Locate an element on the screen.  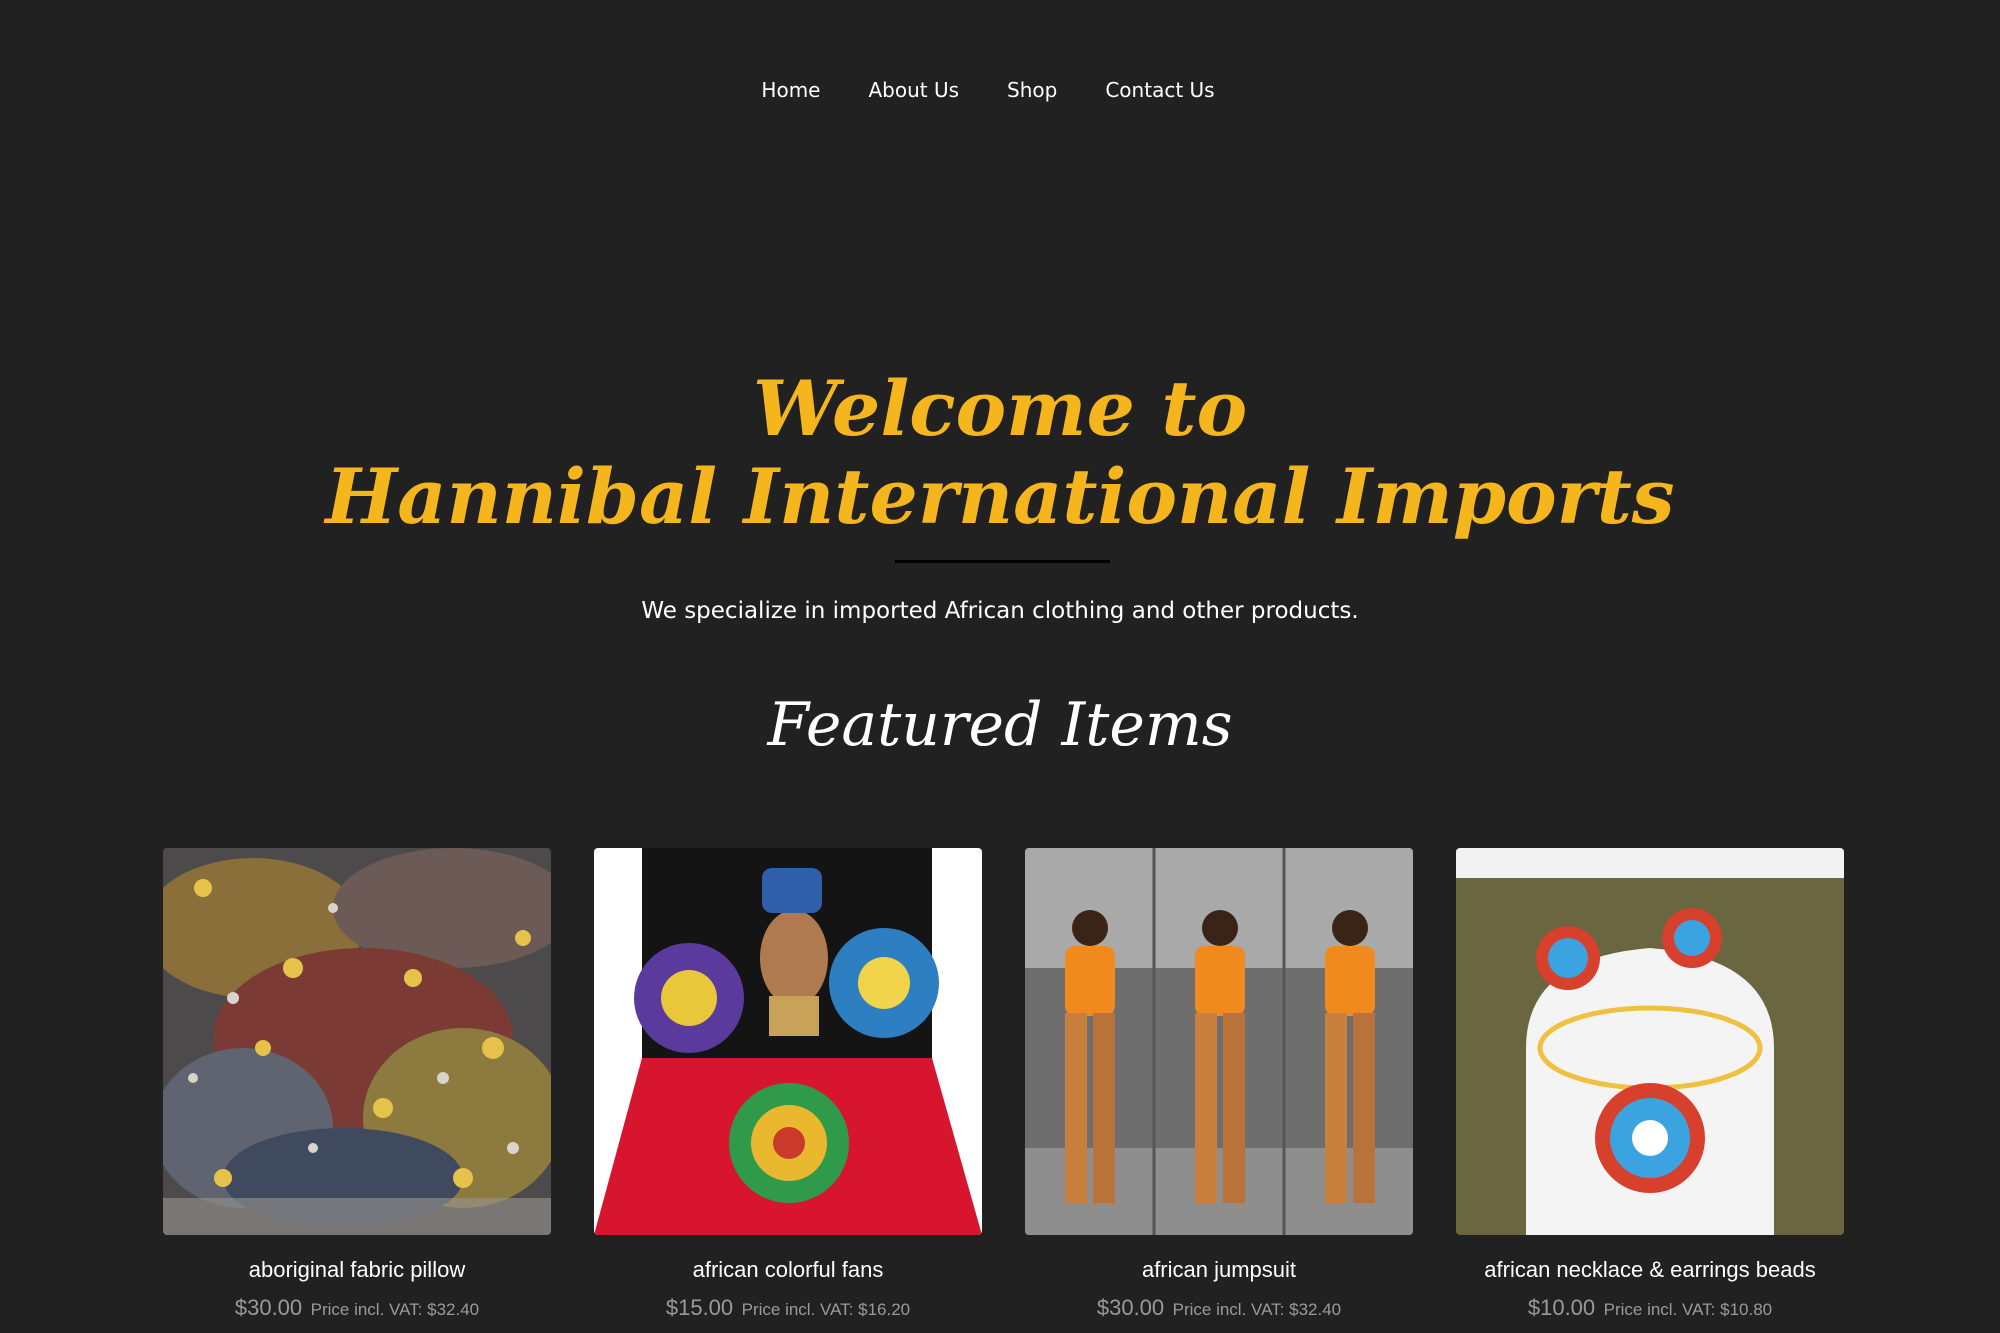
price-incl-vat: Price incl. VAT: $16.20 is located at coordinates (826, 1309).